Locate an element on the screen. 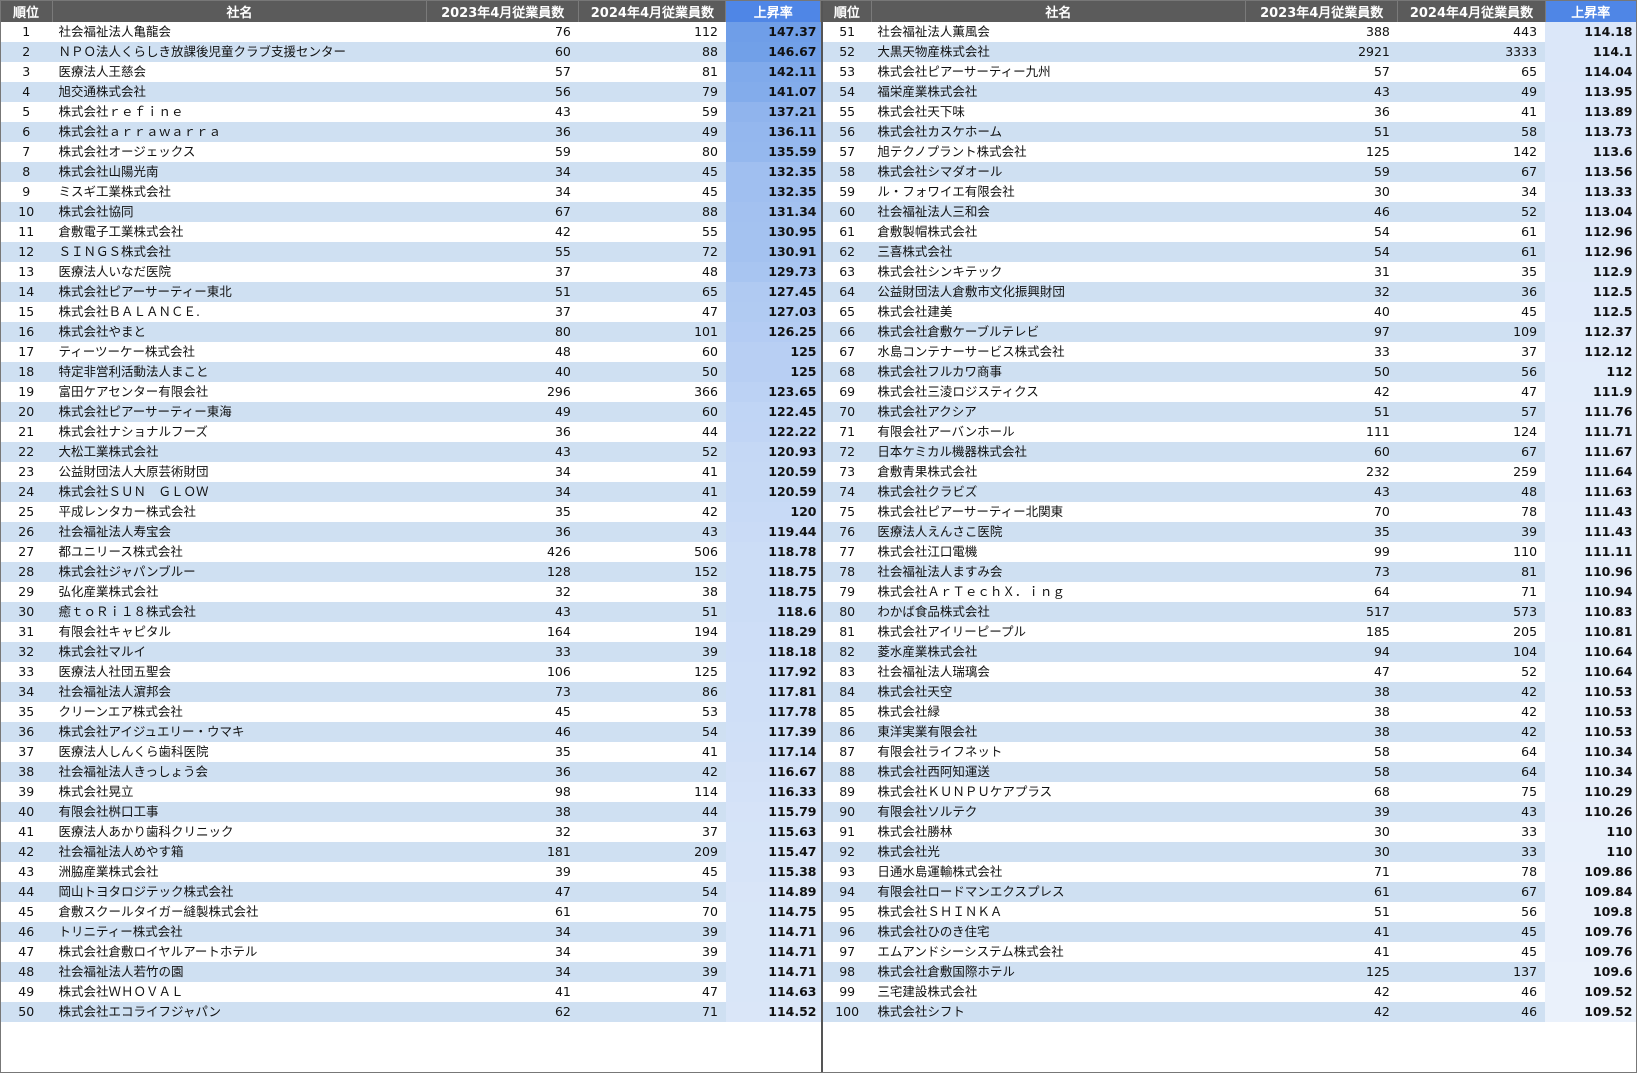 The height and width of the screenshot is (1073, 1637). employees-2024-cell: 573 is located at coordinates (1471, 612).